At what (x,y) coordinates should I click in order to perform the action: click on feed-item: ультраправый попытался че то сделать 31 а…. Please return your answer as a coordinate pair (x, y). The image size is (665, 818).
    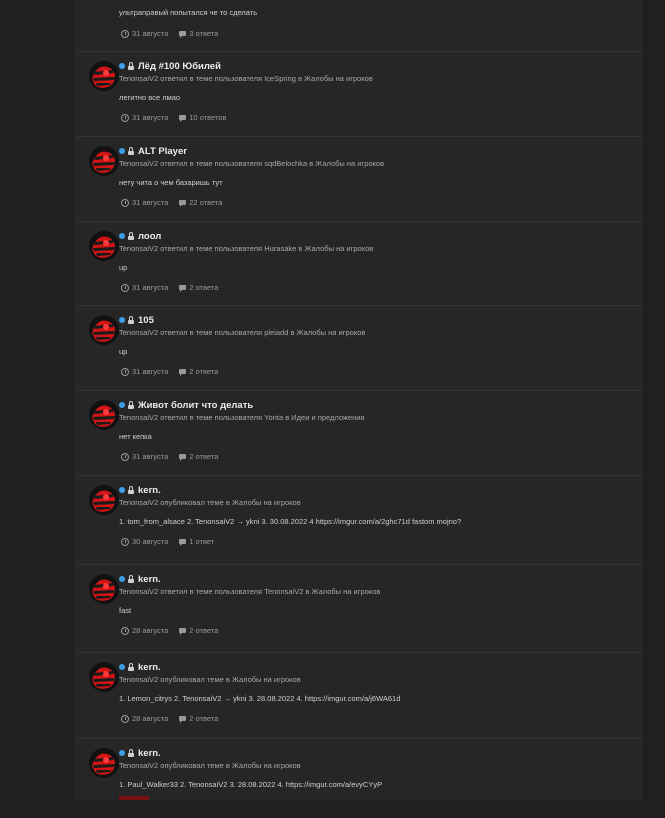
    Looking at the image, I should click on (358, 26).